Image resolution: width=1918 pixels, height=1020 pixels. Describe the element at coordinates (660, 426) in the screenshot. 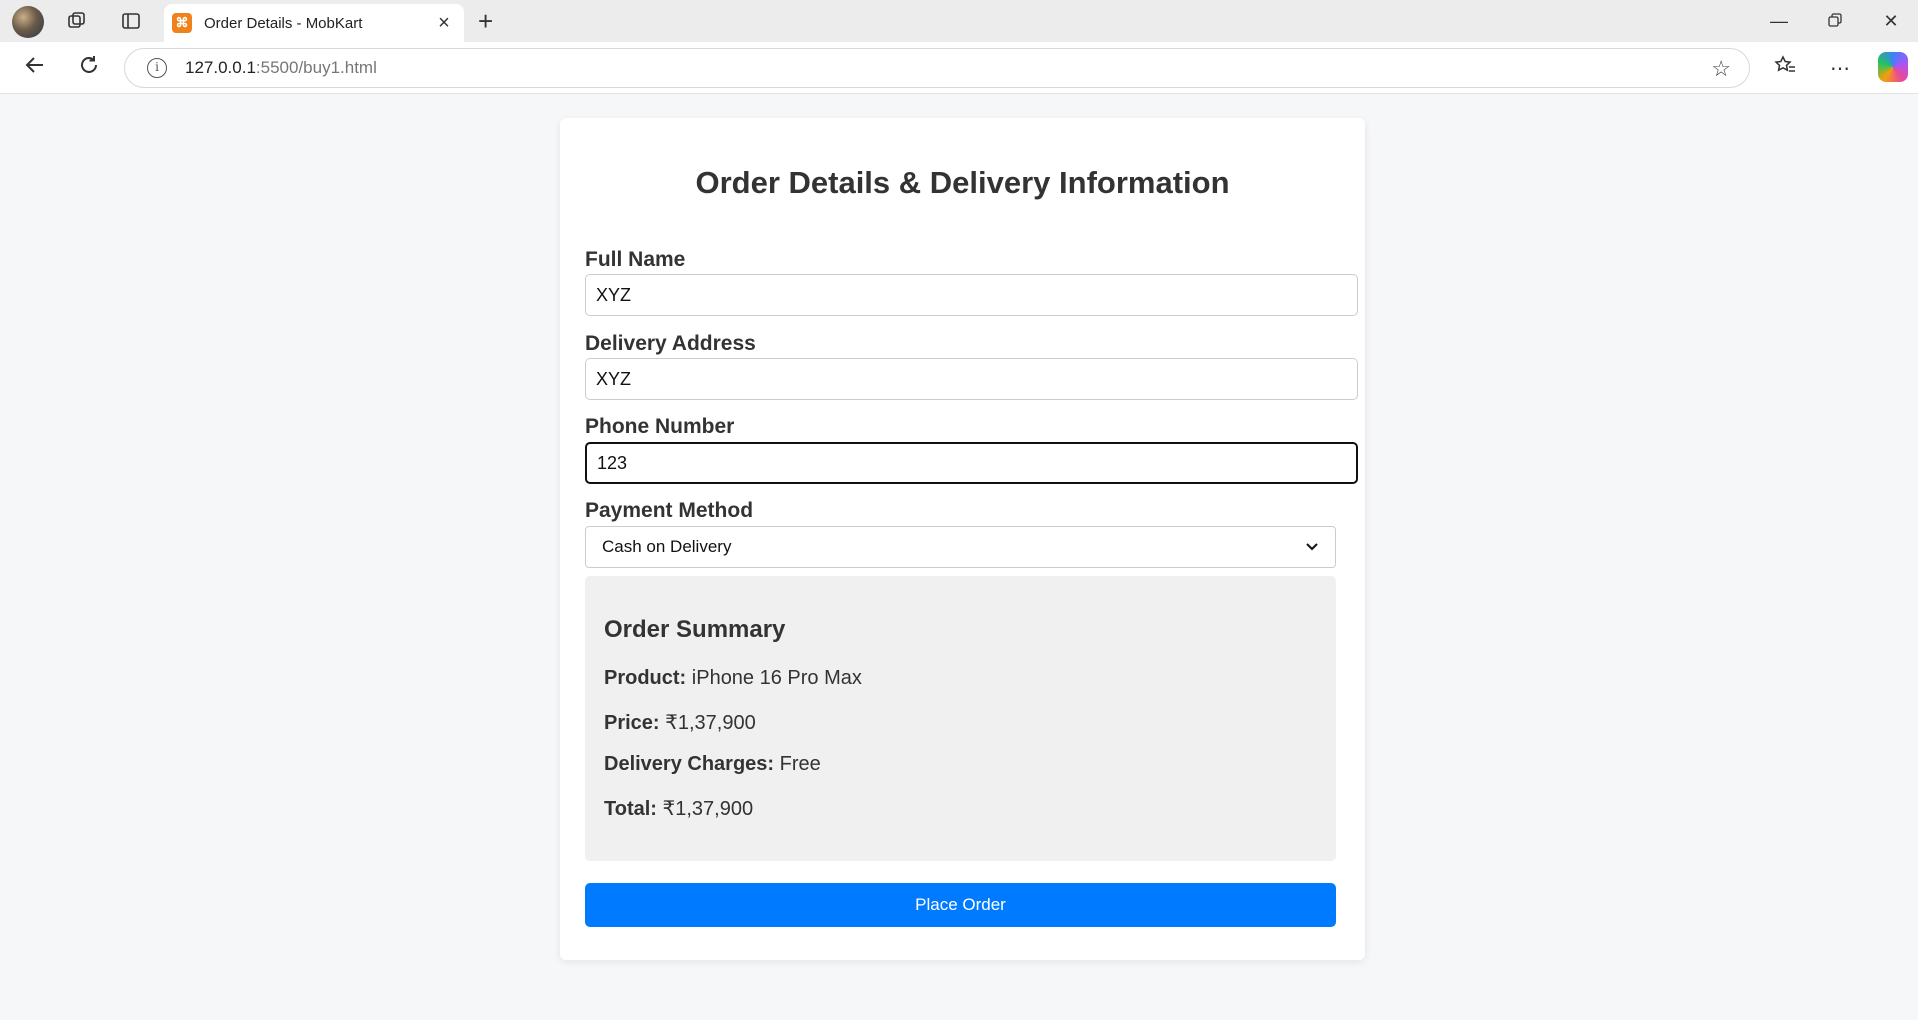

I see `phone-label: Phone Number` at that location.